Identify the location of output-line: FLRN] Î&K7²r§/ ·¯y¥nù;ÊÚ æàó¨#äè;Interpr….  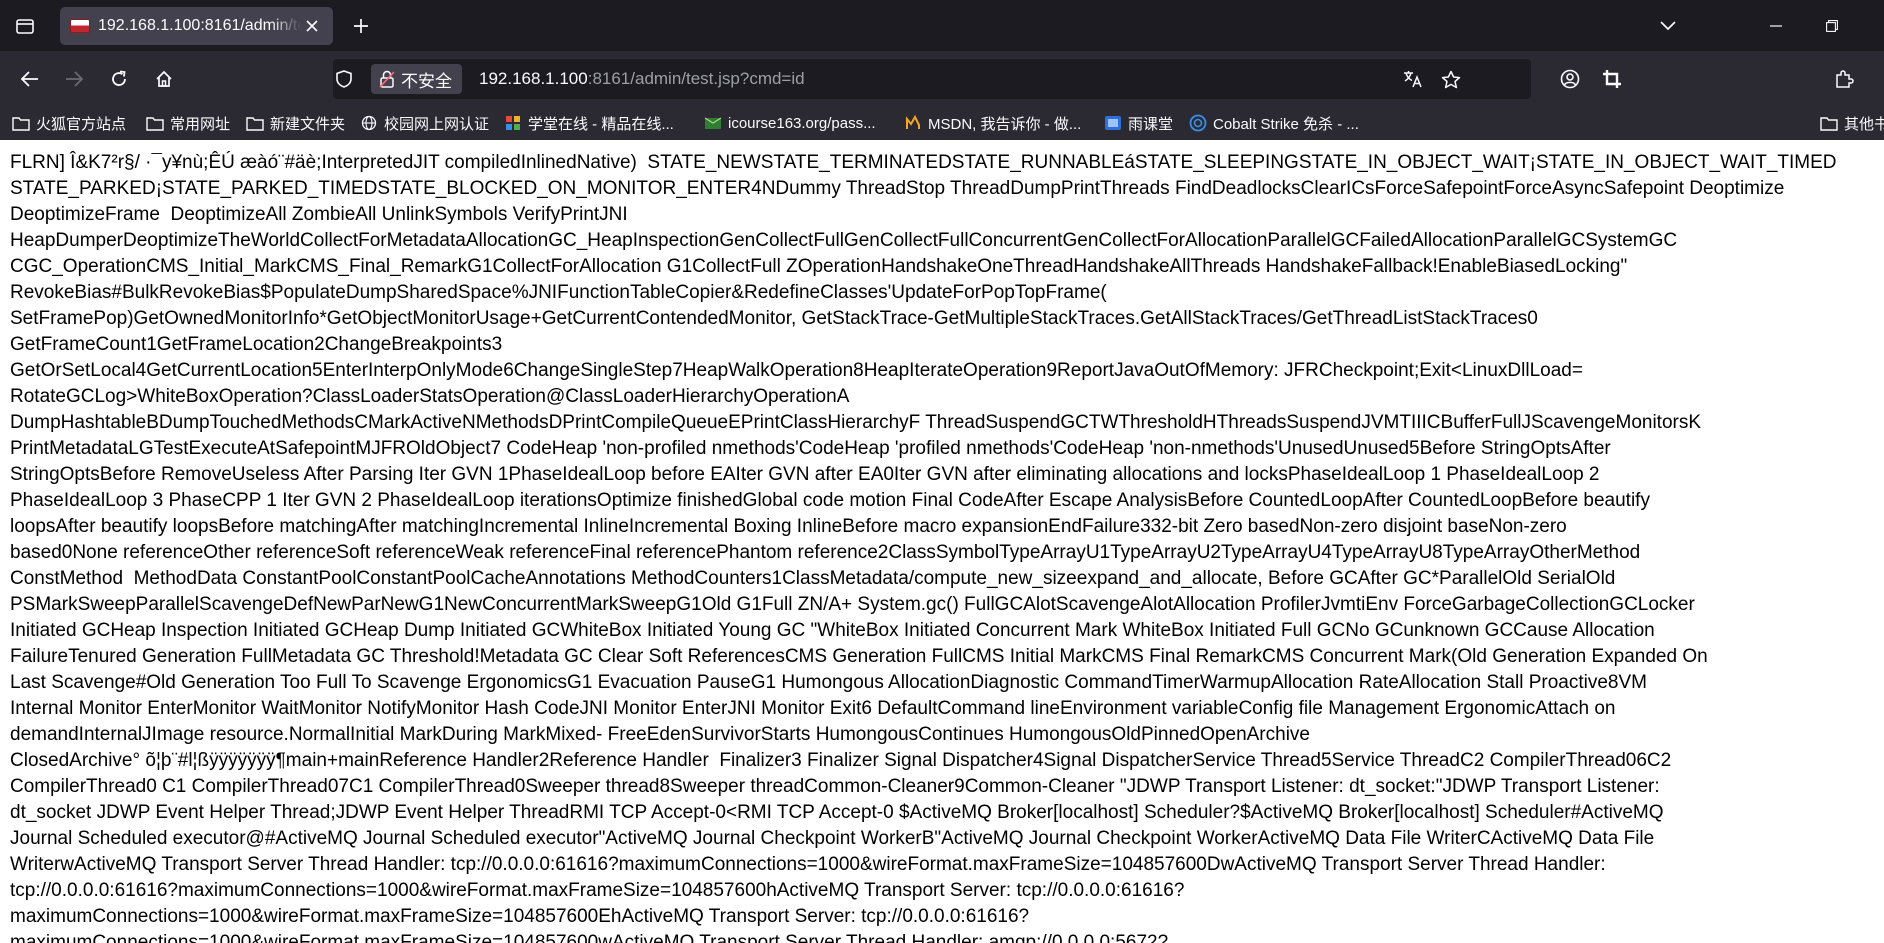
(923, 162).